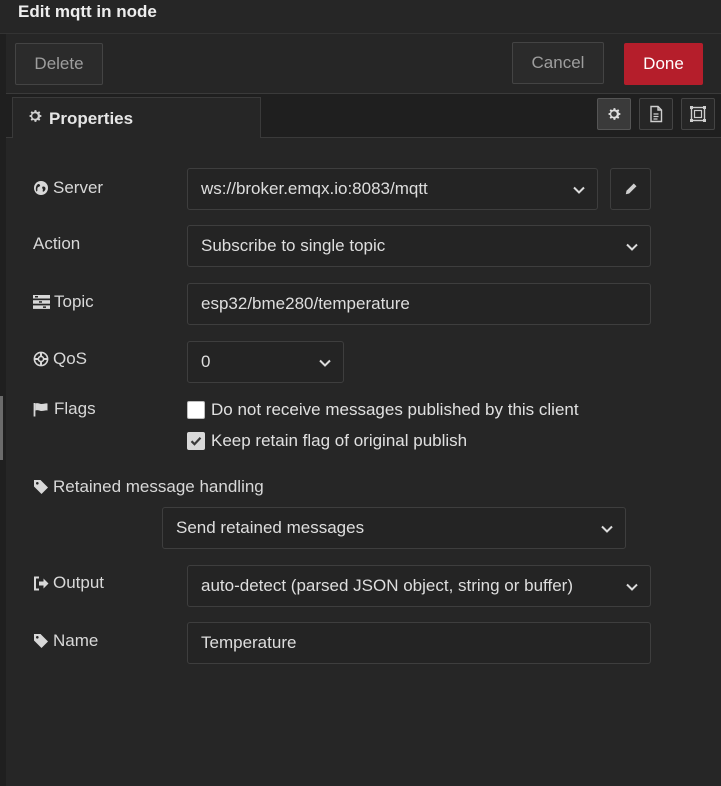 The image size is (721, 786). I want to click on no-local-checkbox, so click(196, 410).